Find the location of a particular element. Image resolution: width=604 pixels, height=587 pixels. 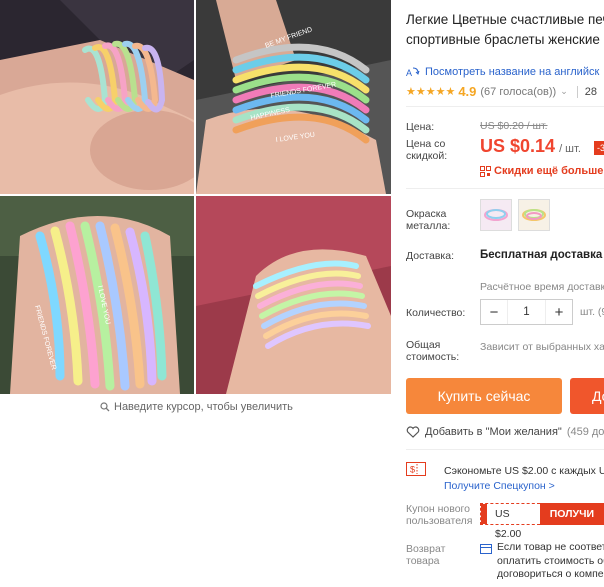

rating-votes: (67 голоса(ов)) is located at coordinates (518, 92).